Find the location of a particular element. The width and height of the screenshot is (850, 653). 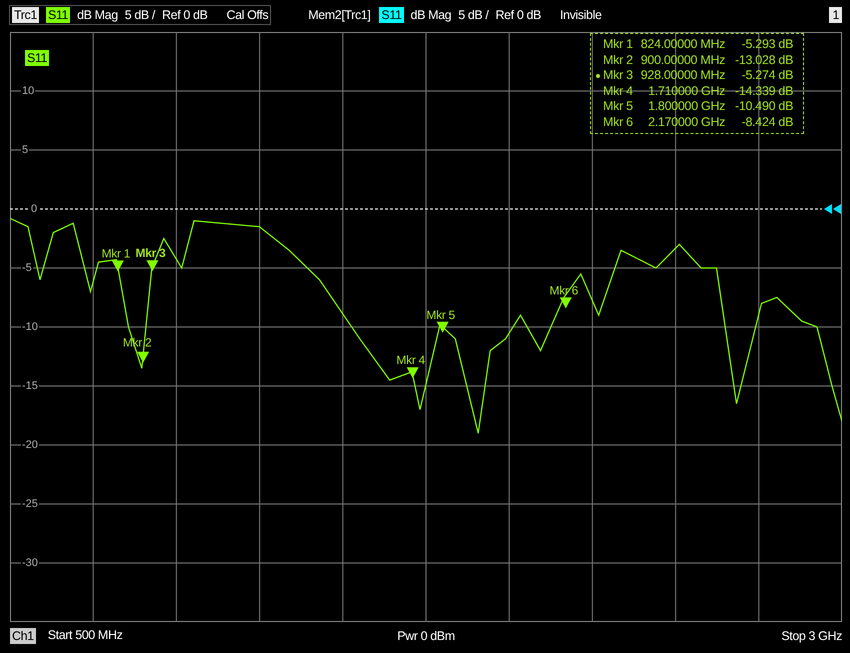

marker-label: Mkr 5 is located at coordinates (440, 315).